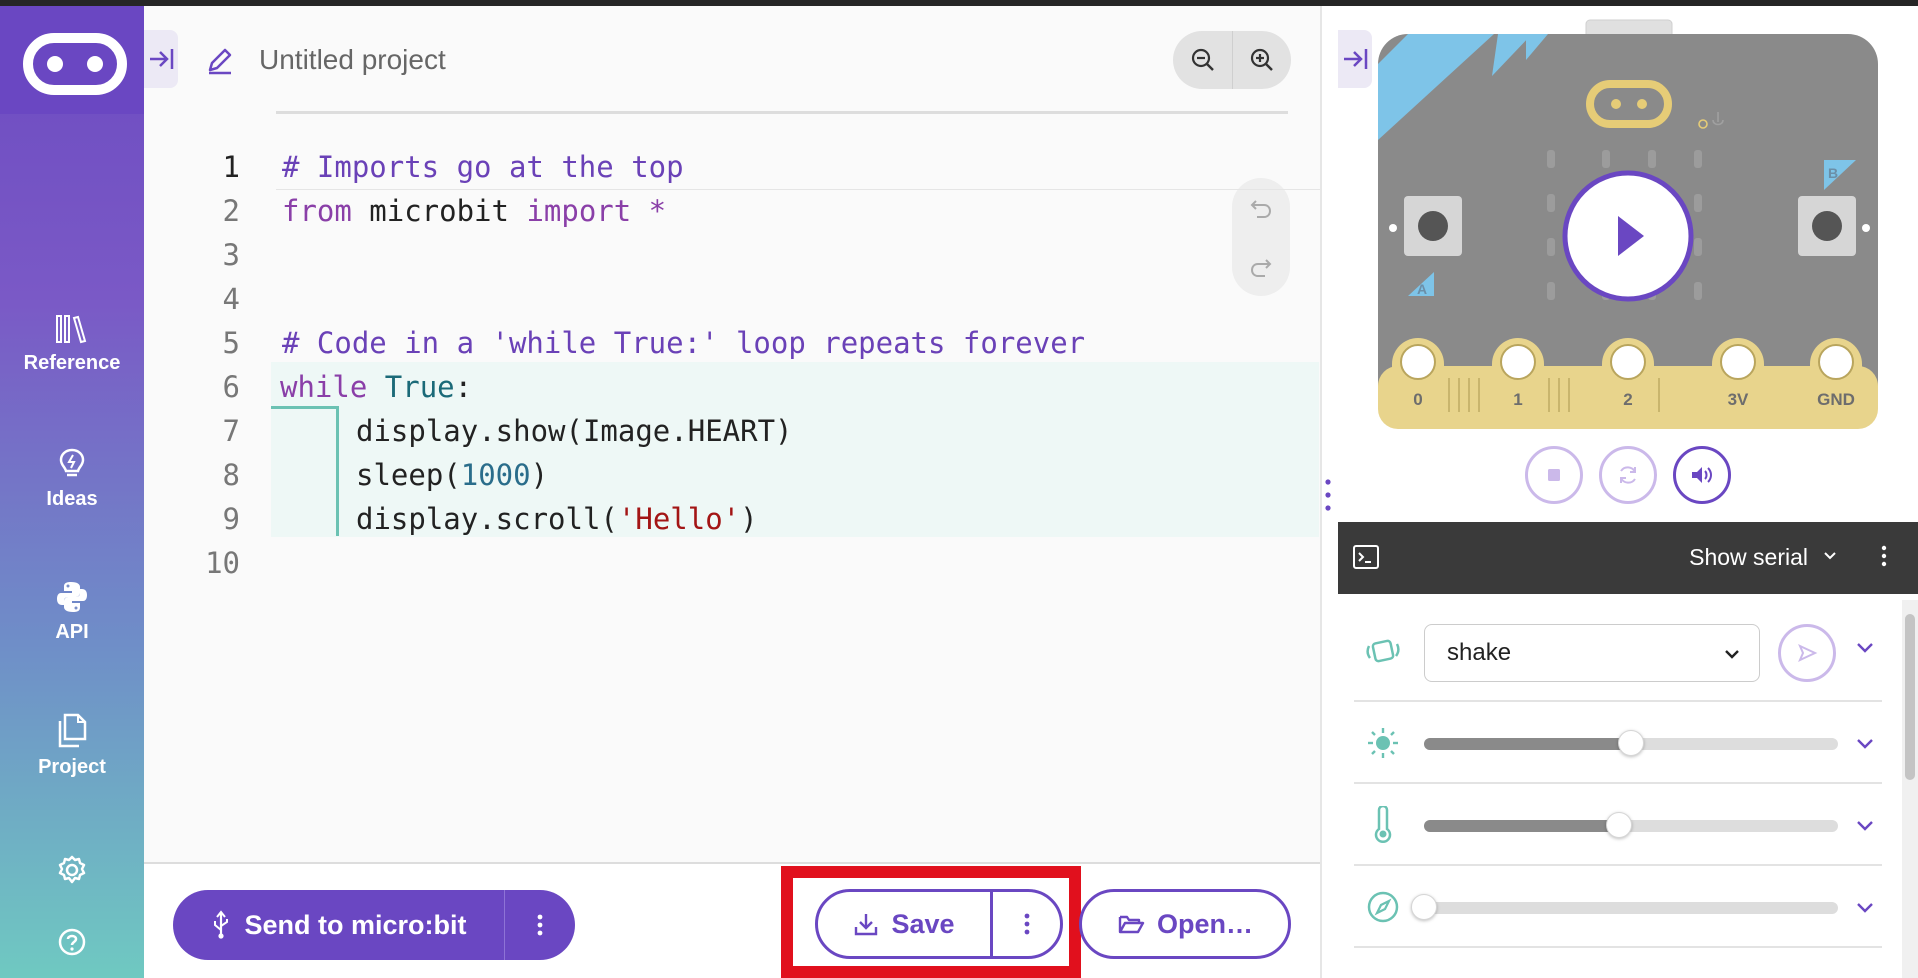 Image resolution: width=1918 pixels, height=978 pixels. What do you see at coordinates (339, 925) in the screenshot?
I see `send-to-microbit-button: Send to micro:bit` at bounding box center [339, 925].